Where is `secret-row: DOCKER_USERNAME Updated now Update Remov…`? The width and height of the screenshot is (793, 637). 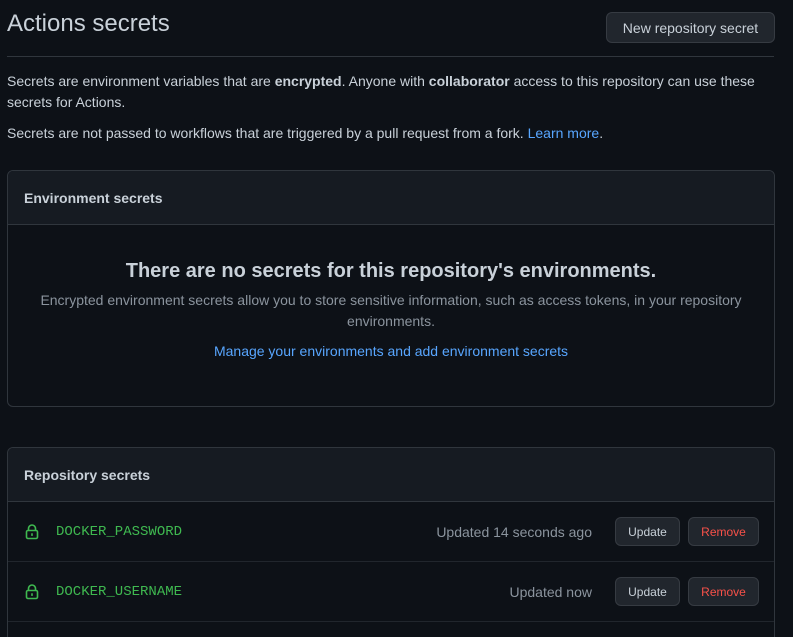
secret-row: DOCKER_USERNAME Updated now Update Remov… is located at coordinates (391, 592).